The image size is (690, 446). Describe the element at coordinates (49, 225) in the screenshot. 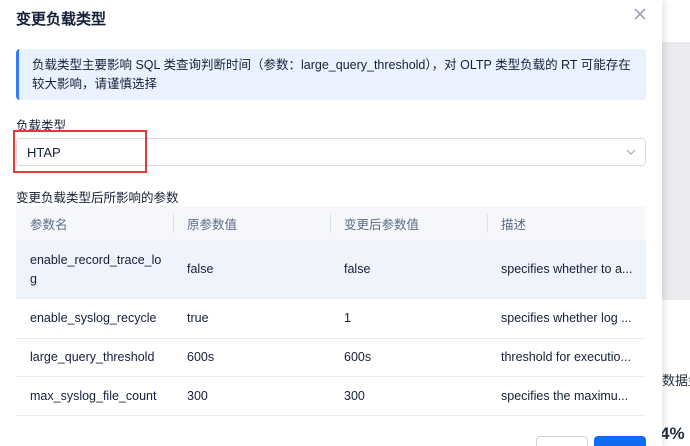

I see `header-param-name: 参数名` at that location.